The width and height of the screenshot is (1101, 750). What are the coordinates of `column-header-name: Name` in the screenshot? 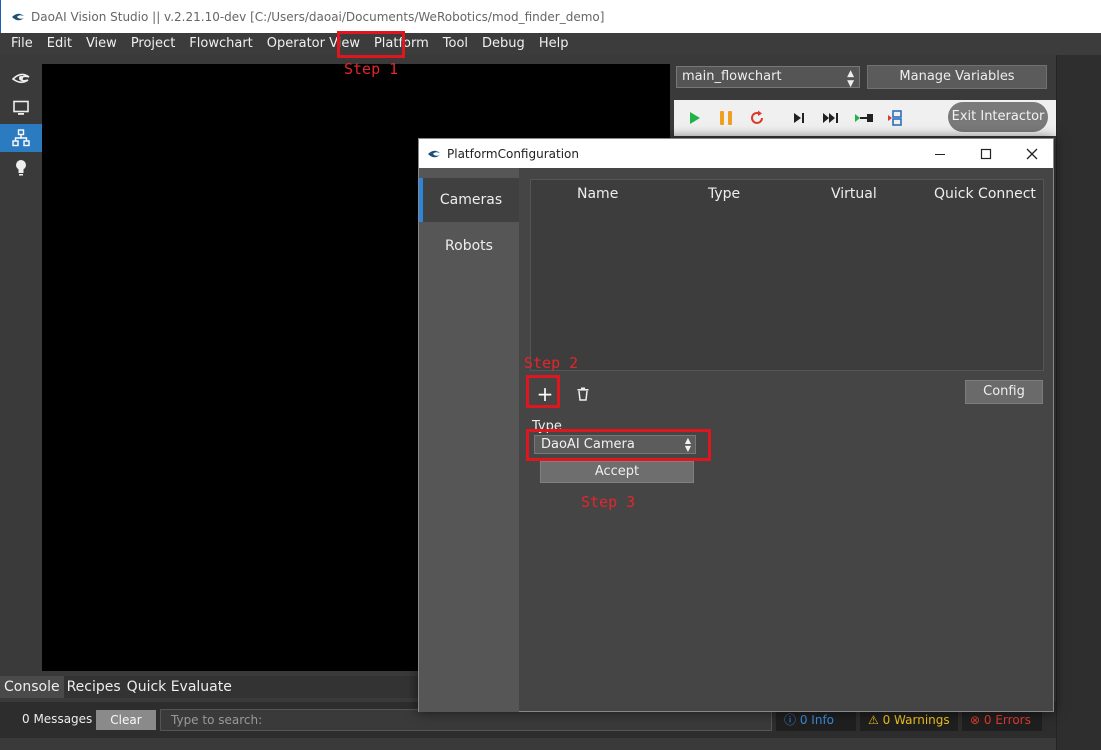 It's located at (597, 194).